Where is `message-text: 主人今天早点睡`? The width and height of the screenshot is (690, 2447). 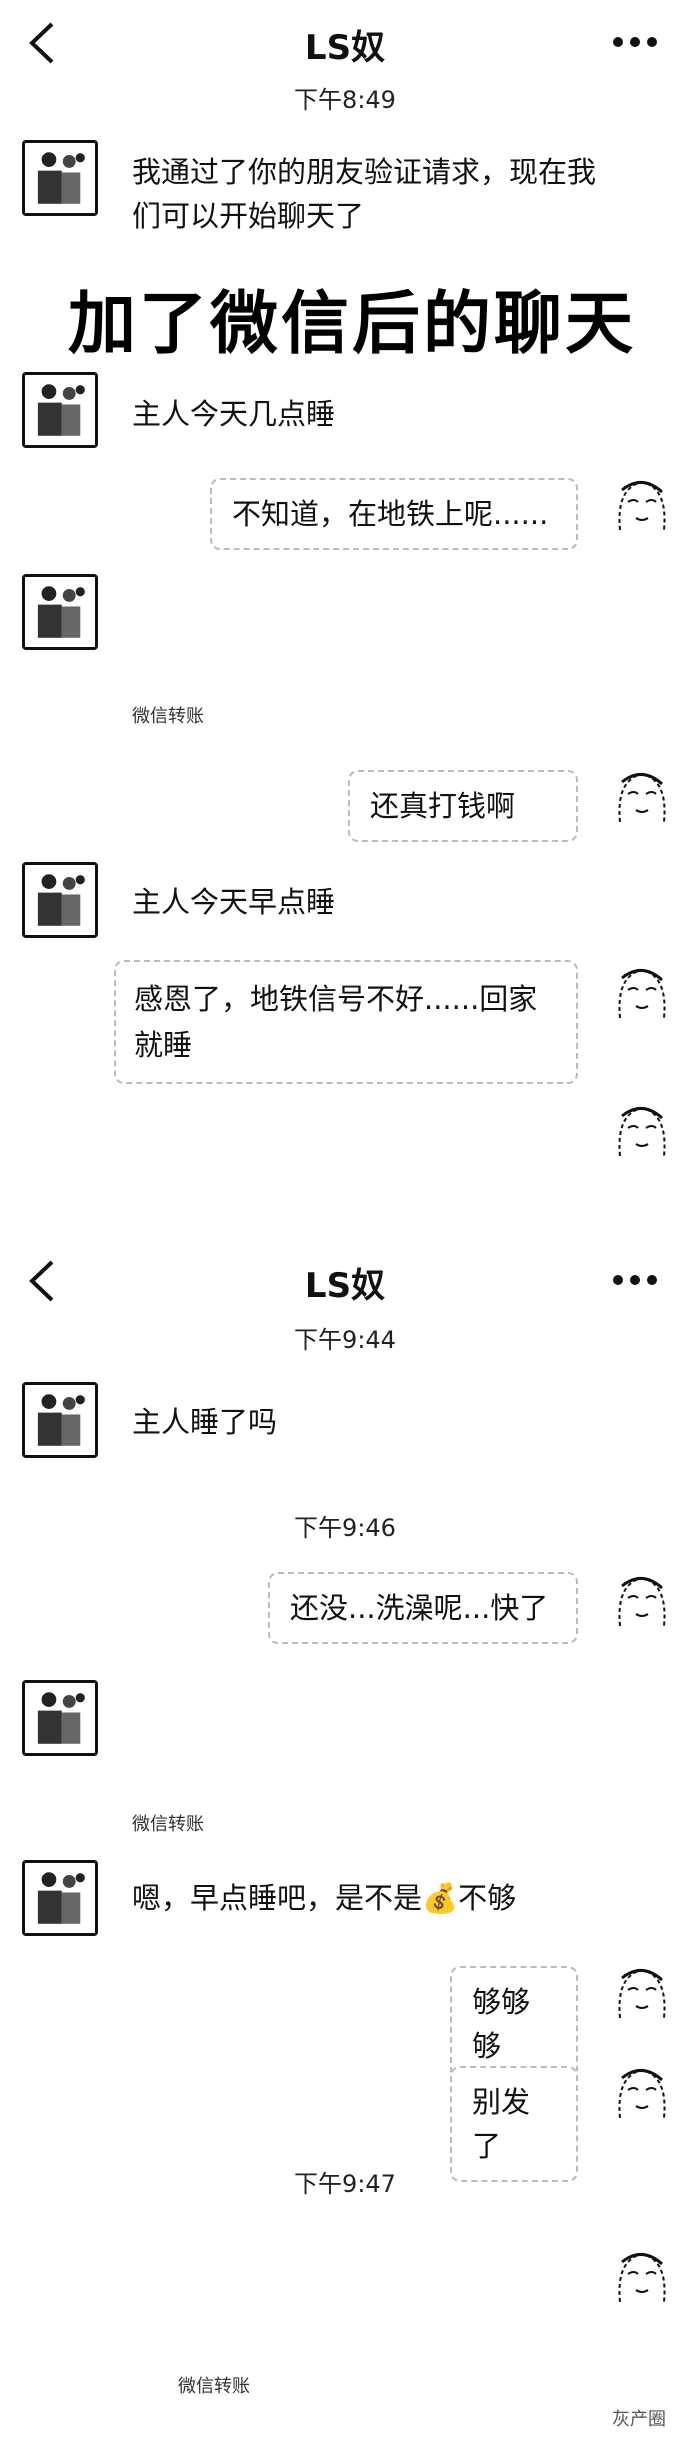 message-text: 主人今天早点睡 is located at coordinates (234, 902).